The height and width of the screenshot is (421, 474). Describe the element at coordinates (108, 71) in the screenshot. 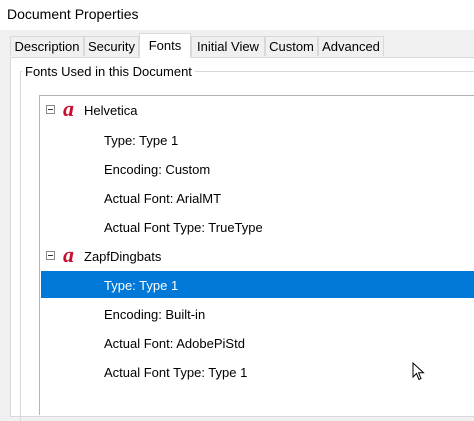

I see `group-label: Fonts Used in this Document` at that location.